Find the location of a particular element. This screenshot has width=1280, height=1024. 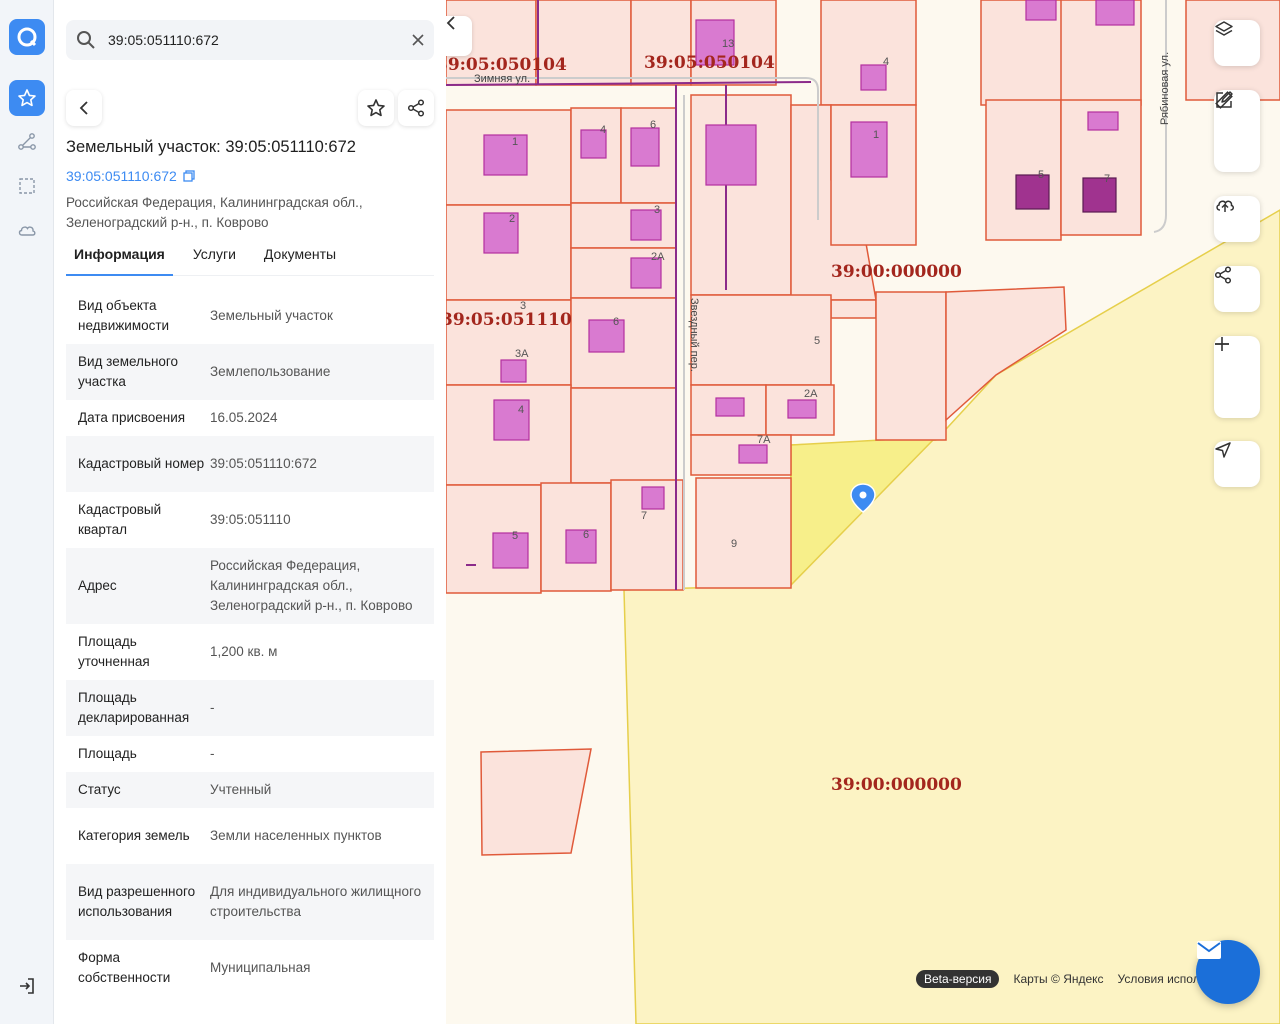

beta-badge: Beta-версия is located at coordinates (958, 979).